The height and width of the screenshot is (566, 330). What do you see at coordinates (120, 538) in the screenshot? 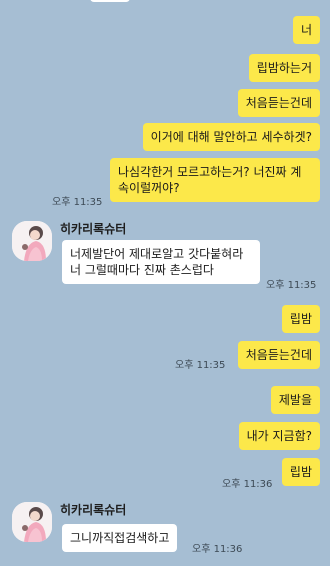
I see `their-message-bubble: 그니까직접검색하고` at bounding box center [120, 538].